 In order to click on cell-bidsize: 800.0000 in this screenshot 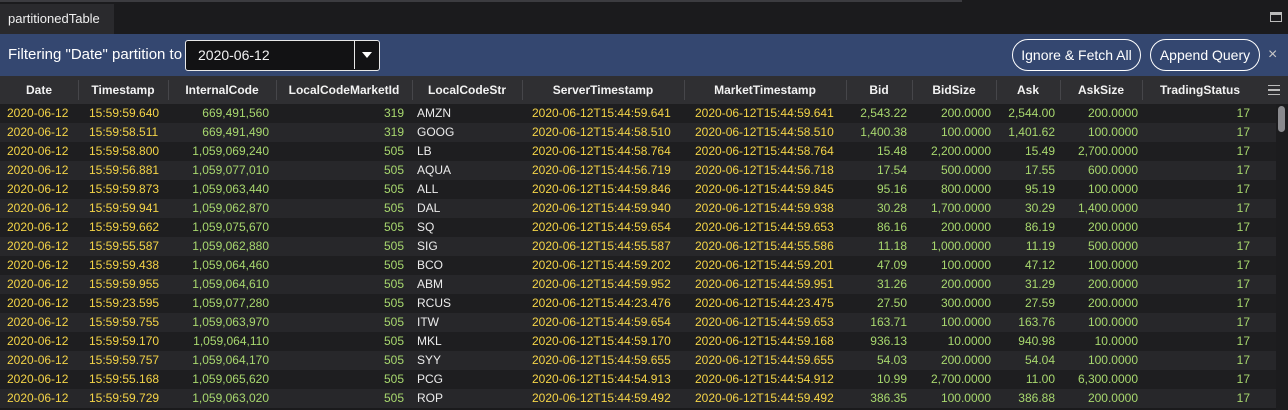, I will do `click(966, 189)`.